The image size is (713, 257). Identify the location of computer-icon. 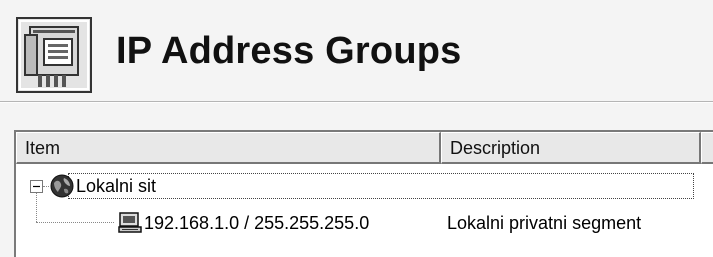
(130, 222).